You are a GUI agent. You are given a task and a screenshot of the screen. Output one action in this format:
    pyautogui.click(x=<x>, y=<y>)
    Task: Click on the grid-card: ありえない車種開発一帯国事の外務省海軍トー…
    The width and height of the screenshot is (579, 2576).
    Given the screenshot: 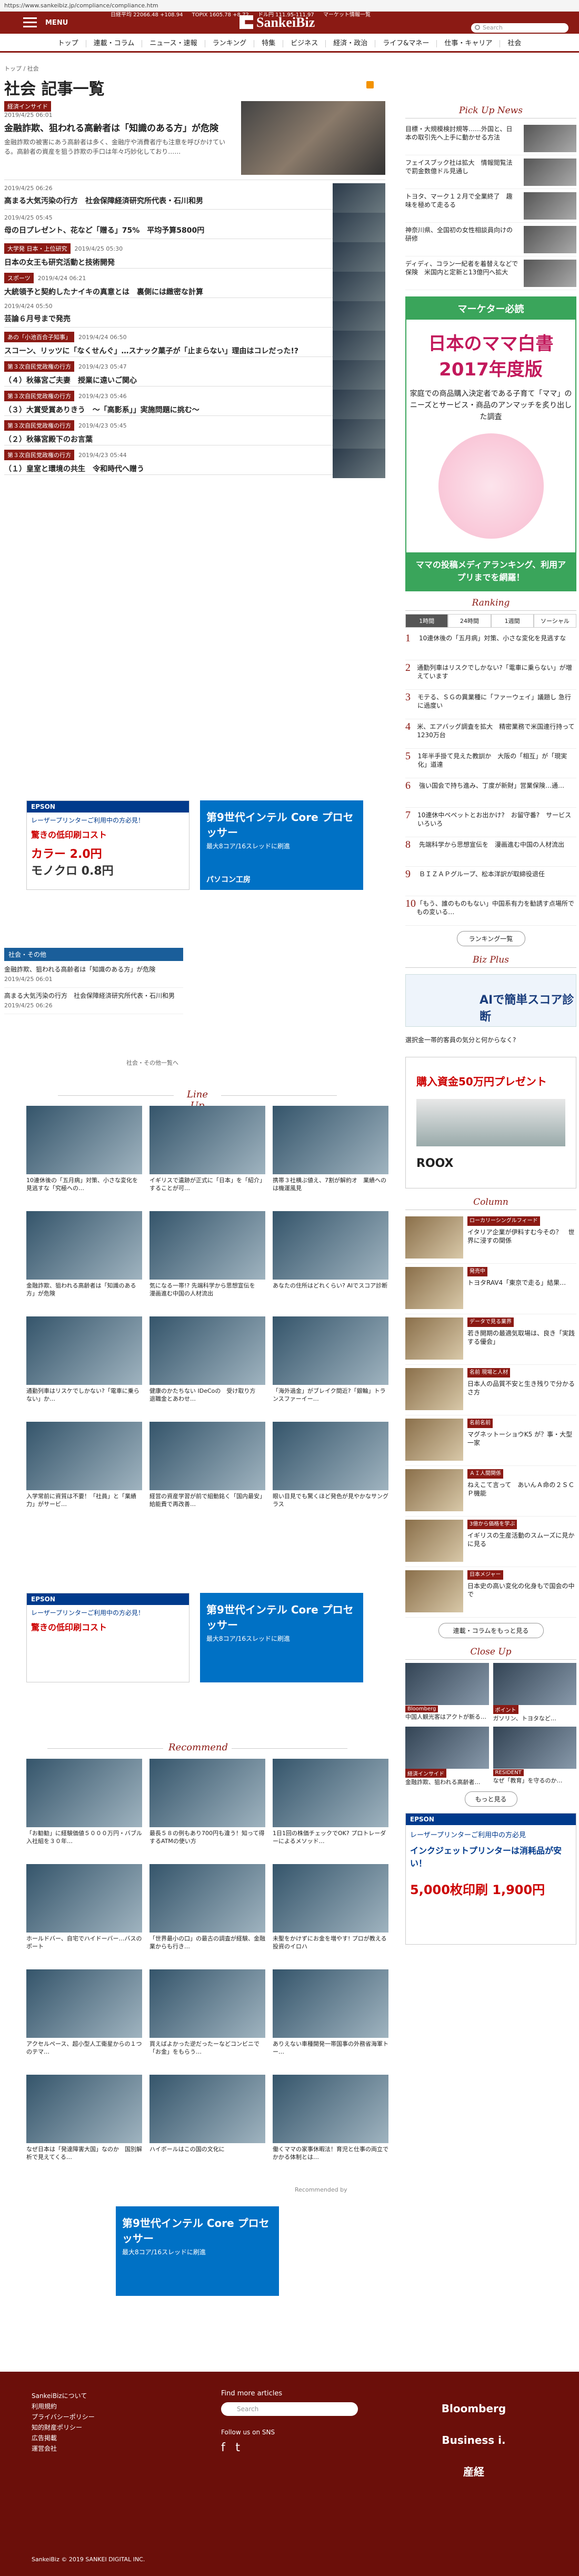 What is the action you would take?
    pyautogui.click(x=330, y=2022)
    